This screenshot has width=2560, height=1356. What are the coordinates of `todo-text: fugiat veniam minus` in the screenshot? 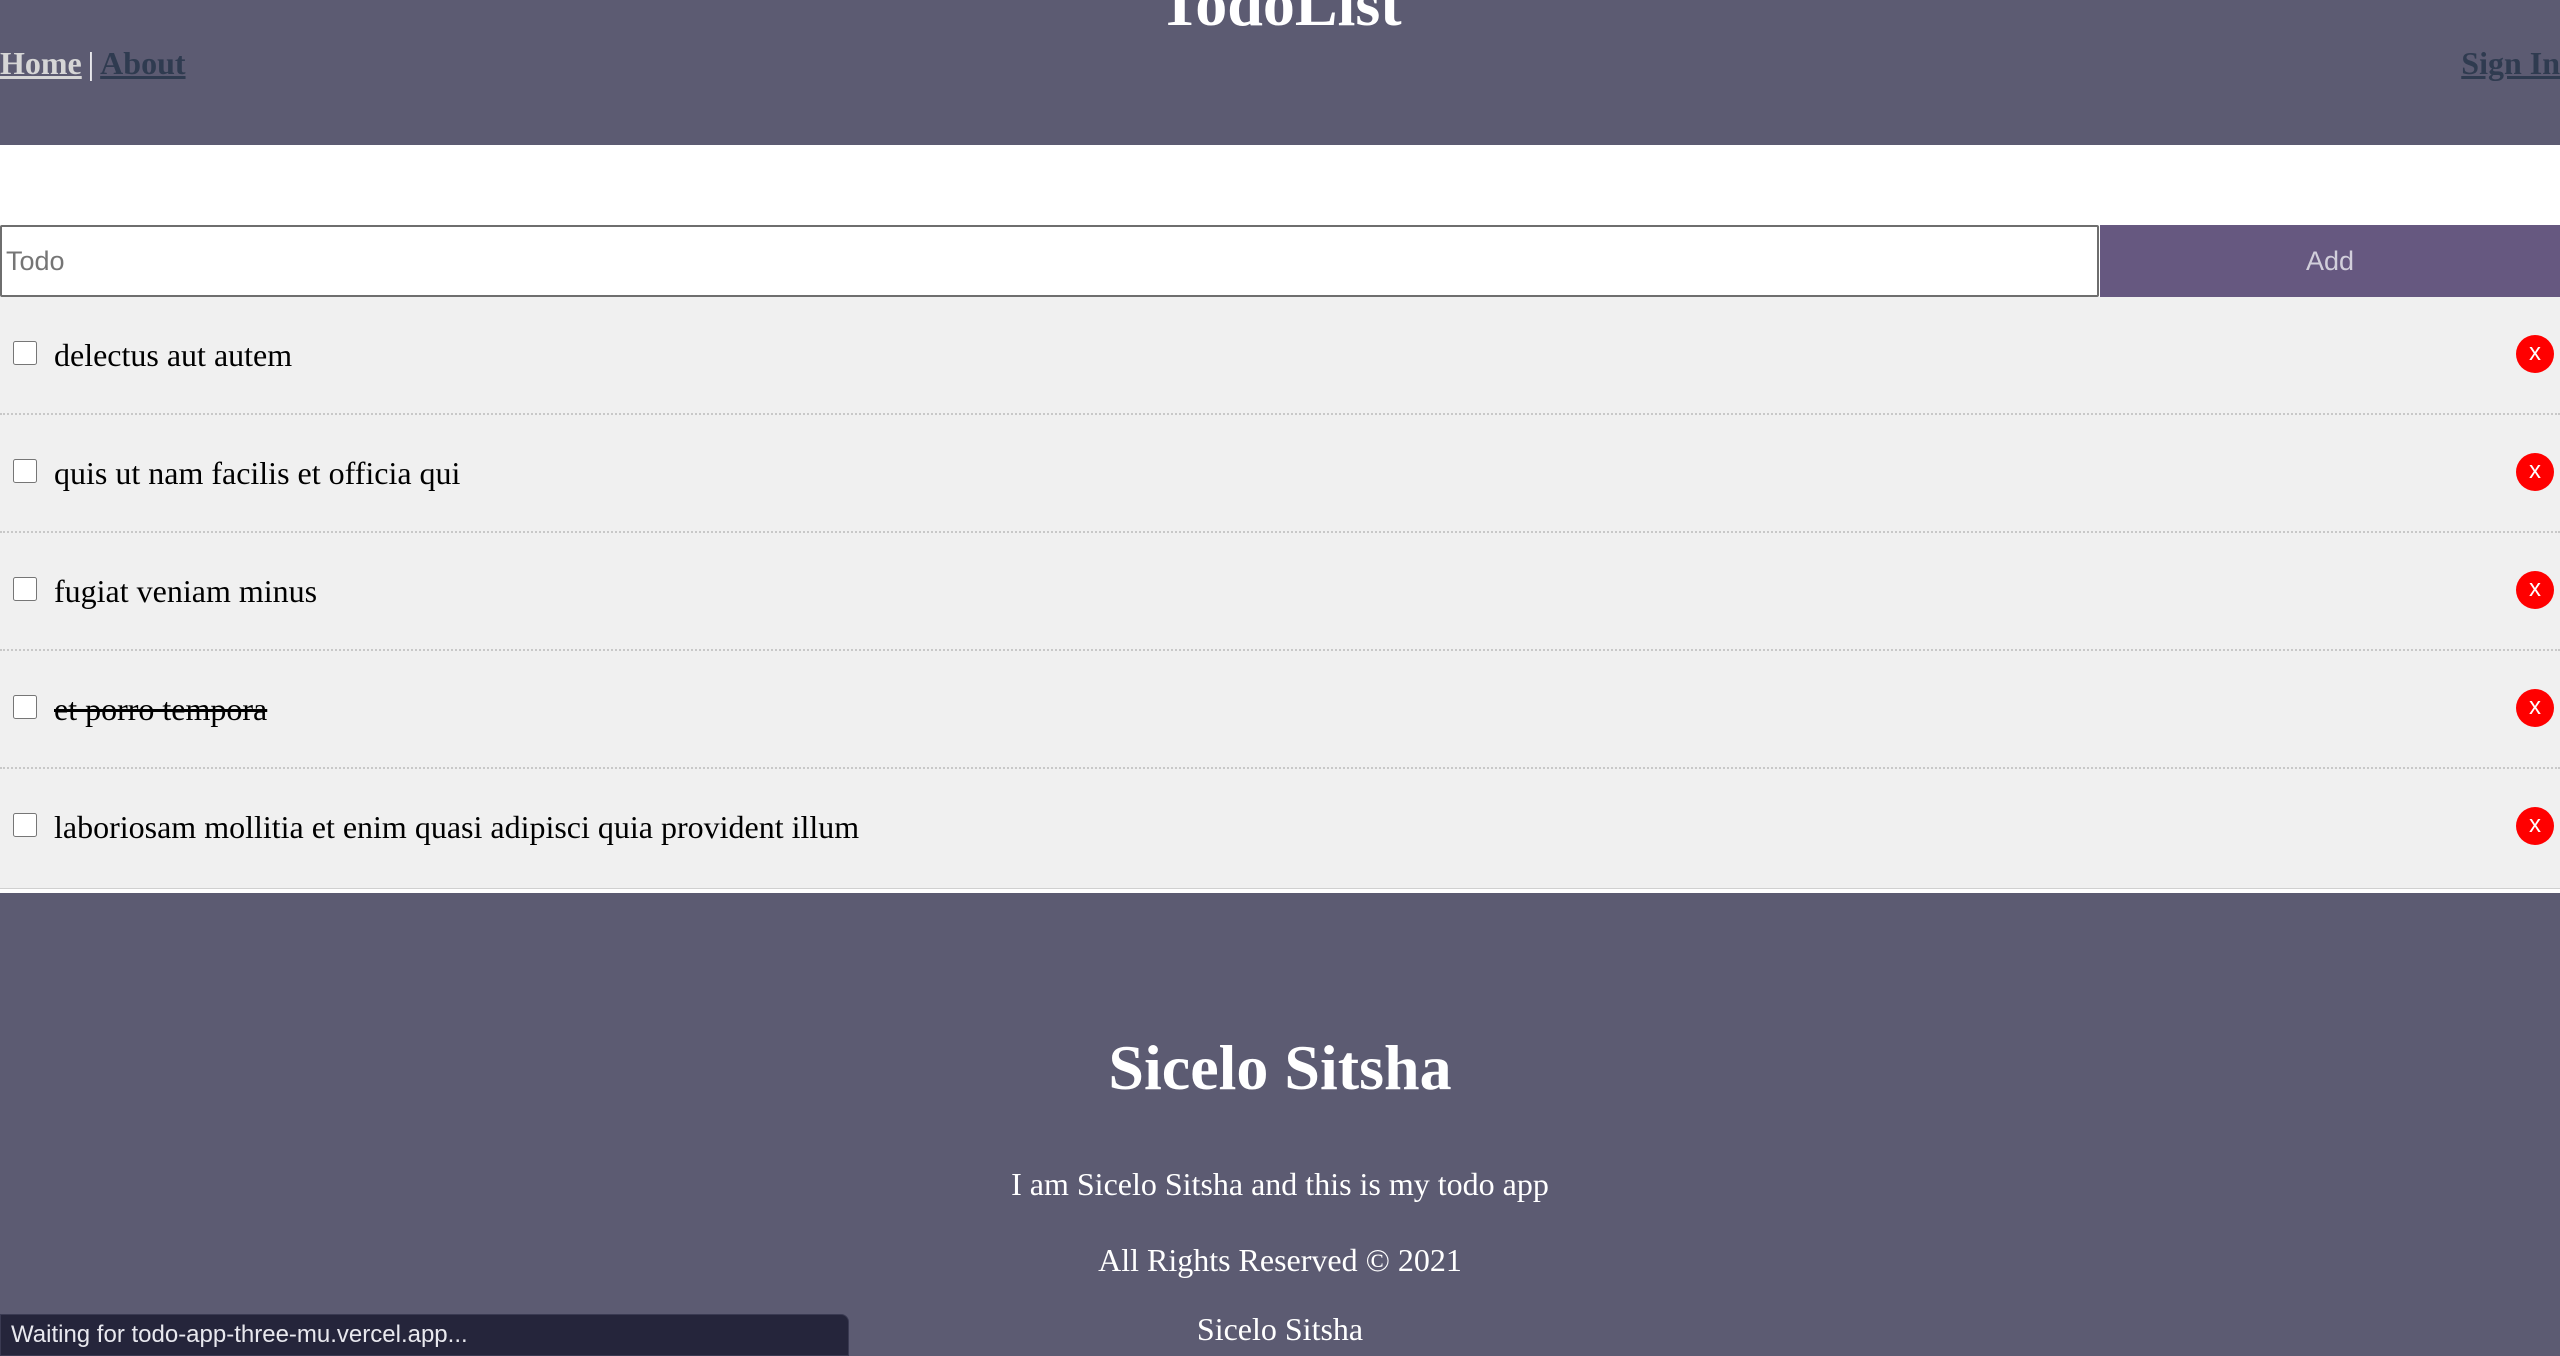 It's located at (186, 591).